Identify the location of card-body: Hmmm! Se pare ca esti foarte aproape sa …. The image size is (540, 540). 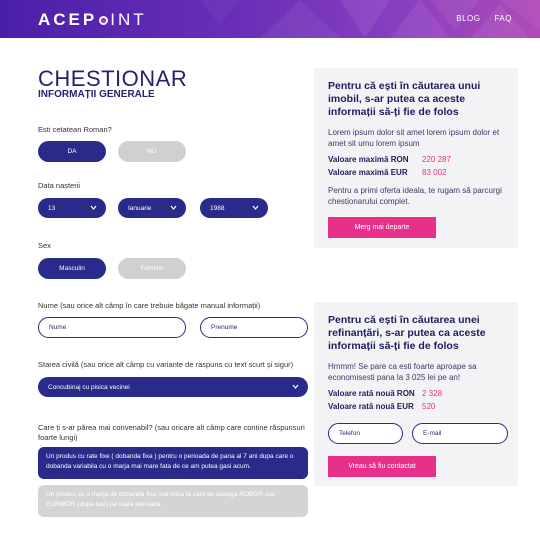
(402, 372).